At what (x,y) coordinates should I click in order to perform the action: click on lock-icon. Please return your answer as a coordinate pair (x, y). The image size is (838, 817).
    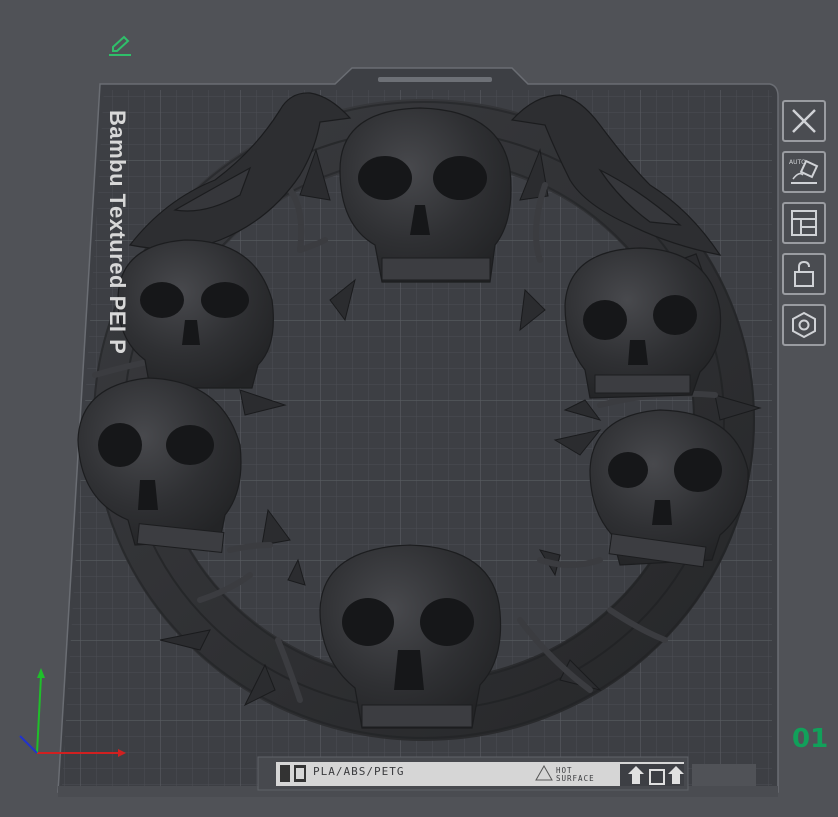
    Looking at the image, I should click on (804, 273).